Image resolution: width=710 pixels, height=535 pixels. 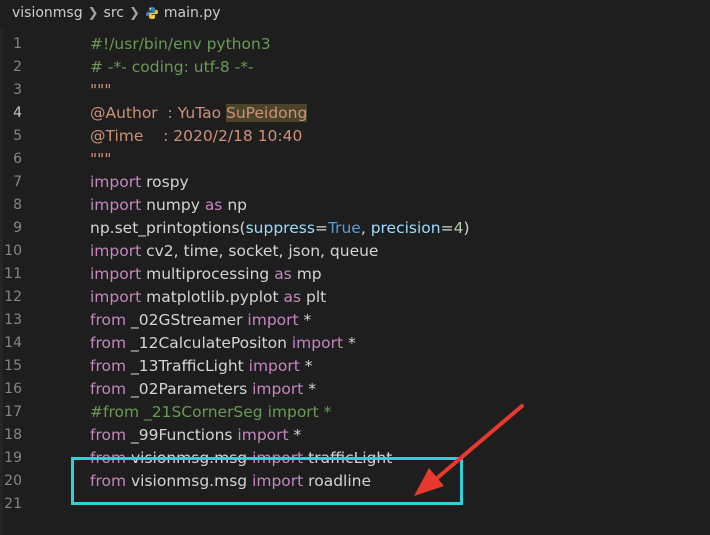 I want to click on annotation-arrow-icon, so click(x=469, y=450).